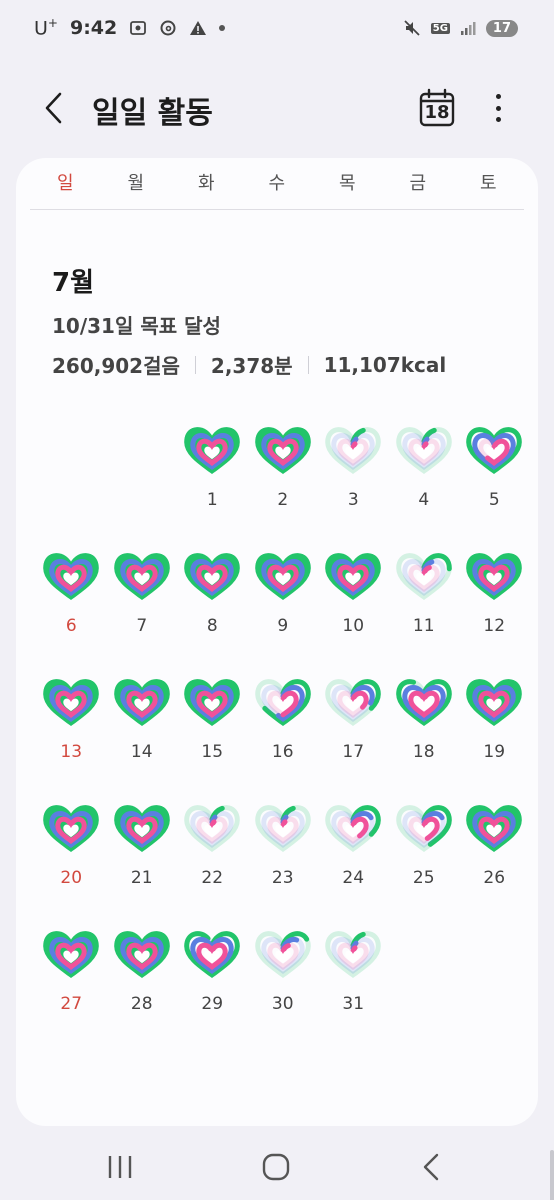 The width and height of the screenshot is (554, 1200). What do you see at coordinates (71, 741) in the screenshot?
I see `day-cell-13: 13` at bounding box center [71, 741].